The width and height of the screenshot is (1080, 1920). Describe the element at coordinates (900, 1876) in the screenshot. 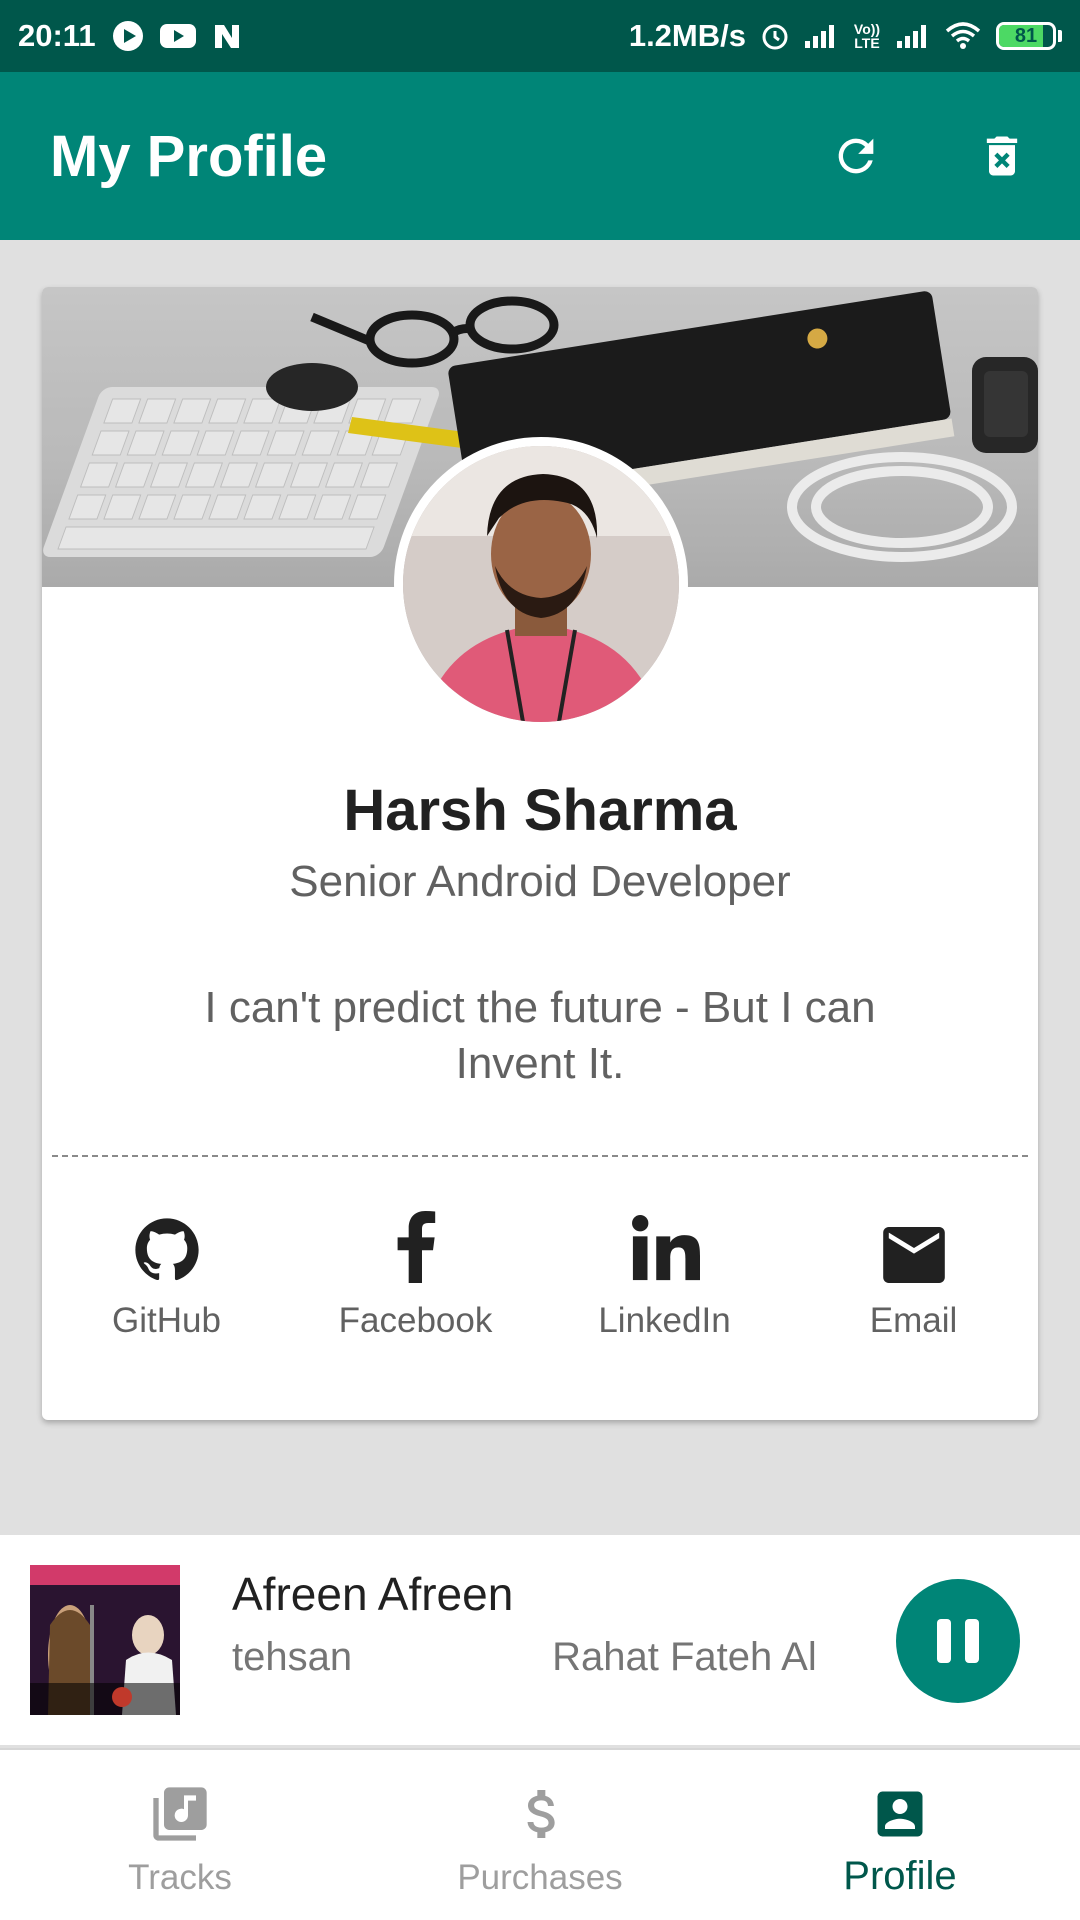

I see `nav-profile-label: Profile` at that location.